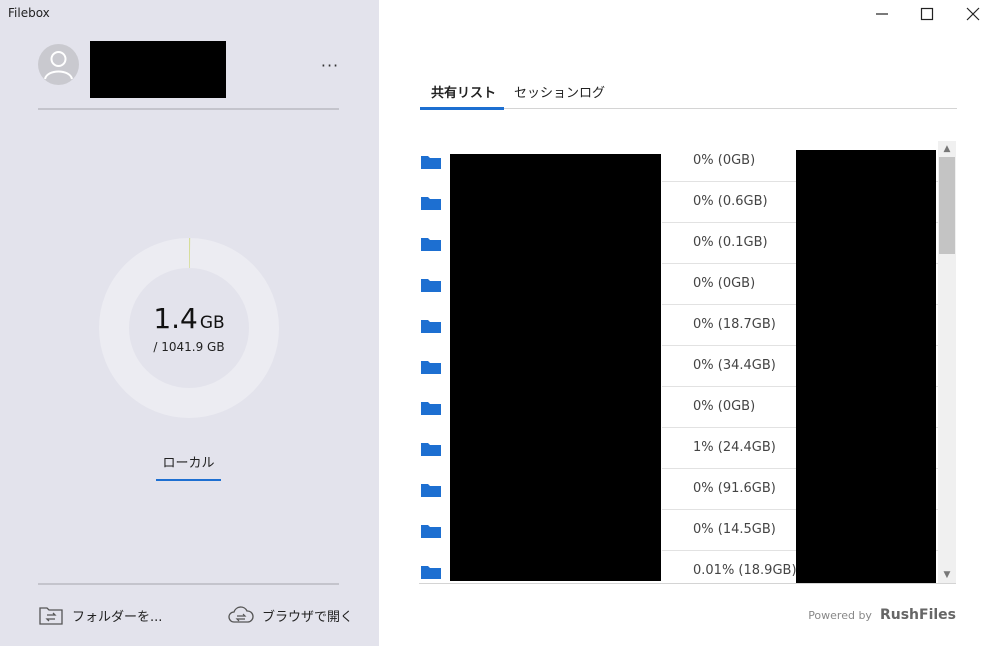 This screenshot has height=646, width=996. What do you see at coordinates (555, 367) in the screenshot?
I see `redacted-share-names` at bounding box center [555, 367].